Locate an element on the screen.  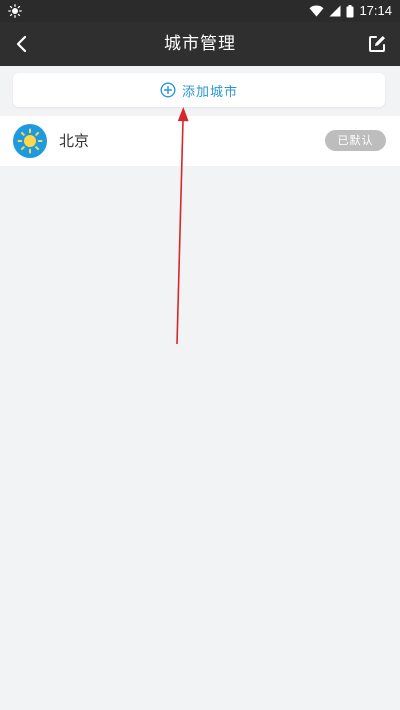
status-bar: 17:14 is located at coordinates (200, 11).